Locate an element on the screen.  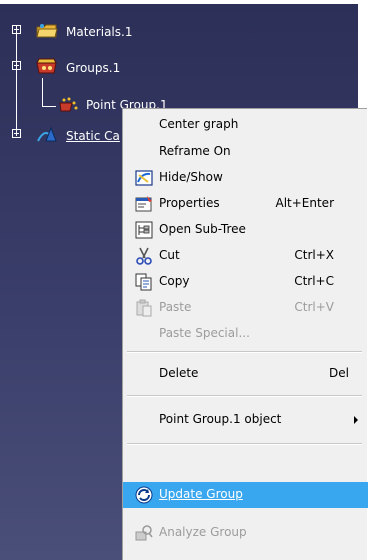
expand-static-case-toggle is located at coordinates (16, 133).